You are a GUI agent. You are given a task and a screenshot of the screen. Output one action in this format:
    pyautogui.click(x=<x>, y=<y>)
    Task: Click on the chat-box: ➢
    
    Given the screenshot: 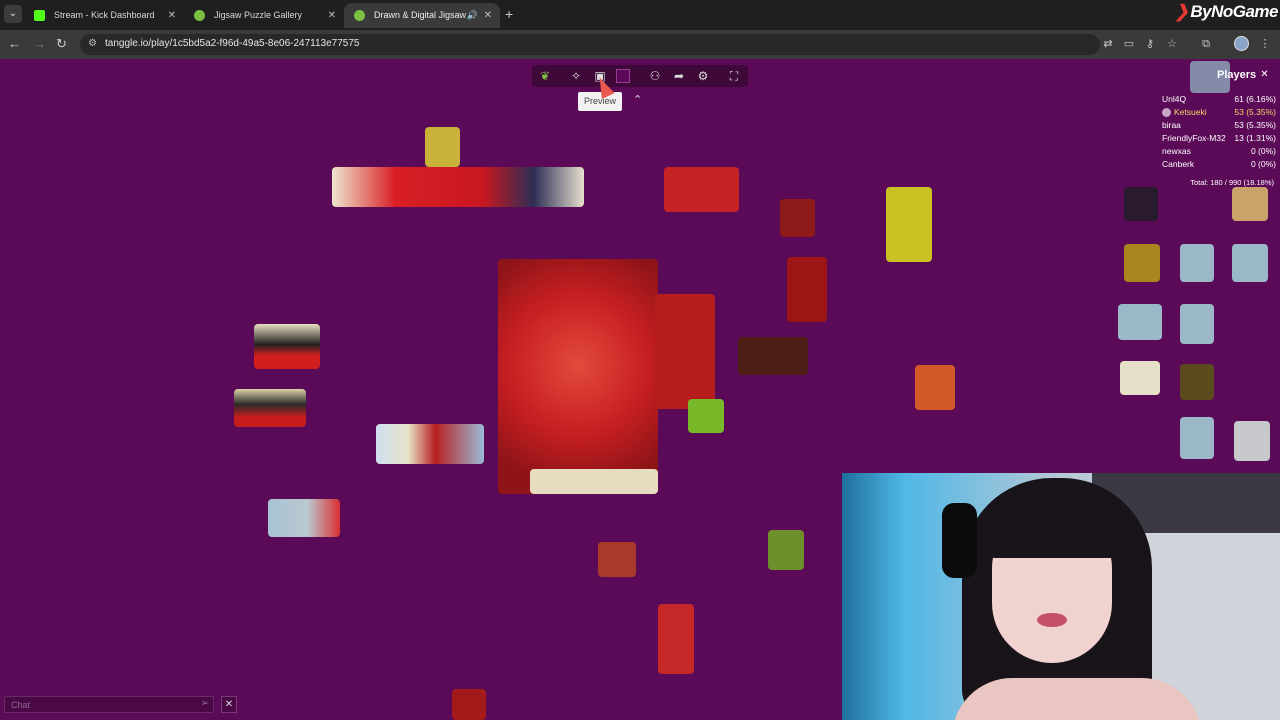 What is the action you would take?
    pyautogui.click(x=109, y=704)
    